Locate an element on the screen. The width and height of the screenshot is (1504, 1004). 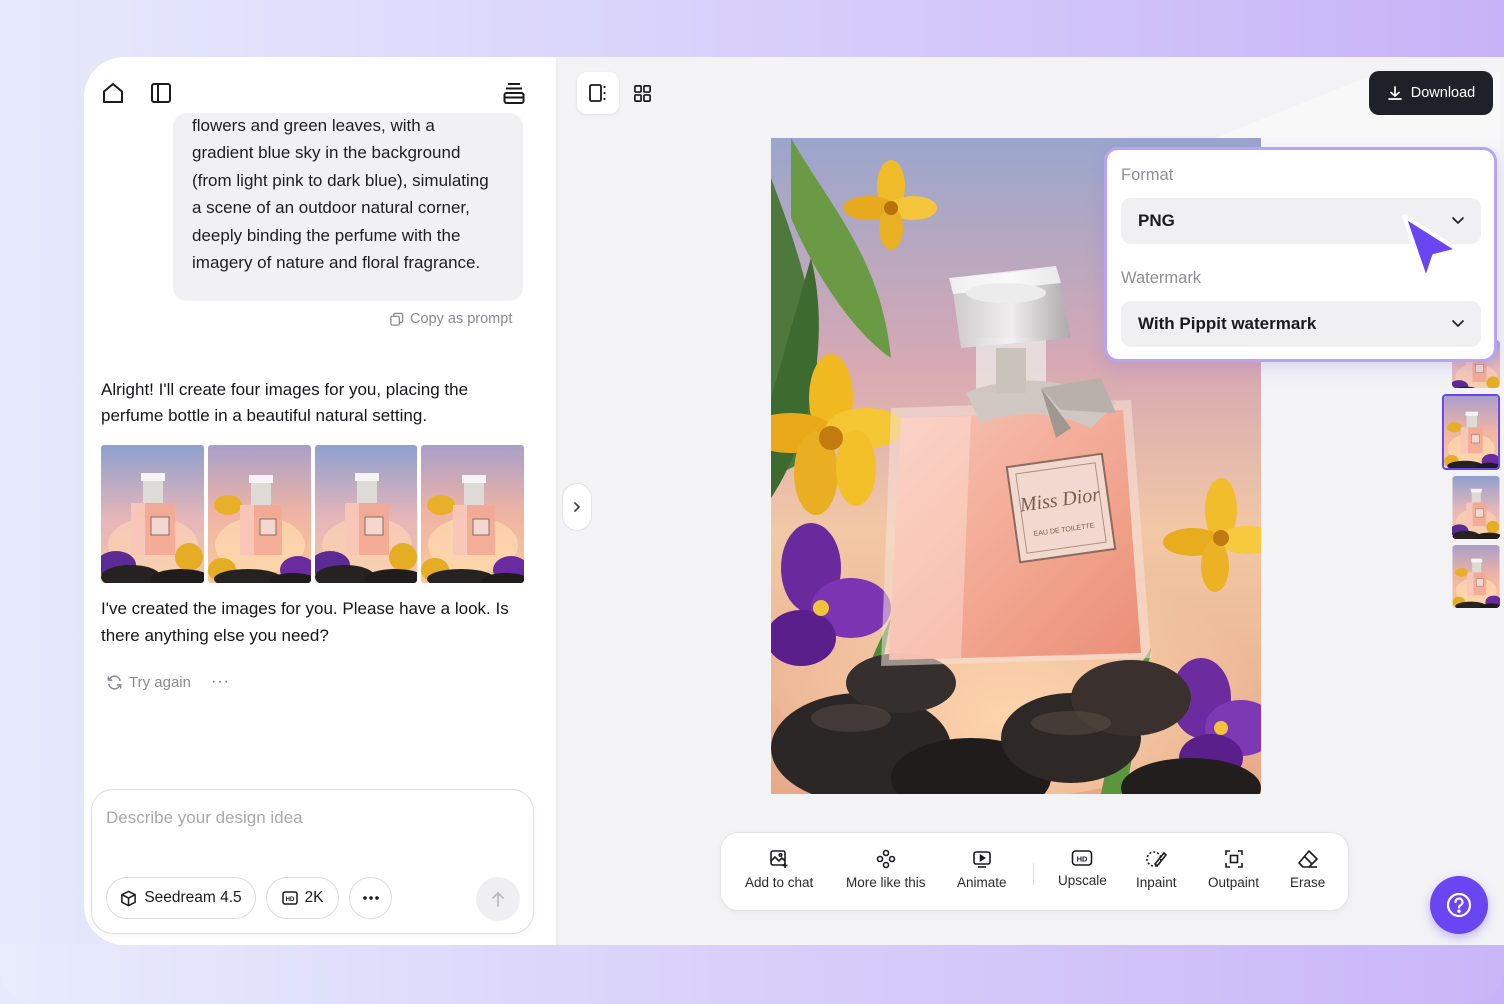
add-to-chat-tool: Add to chat is located at coordinates (779, 869).